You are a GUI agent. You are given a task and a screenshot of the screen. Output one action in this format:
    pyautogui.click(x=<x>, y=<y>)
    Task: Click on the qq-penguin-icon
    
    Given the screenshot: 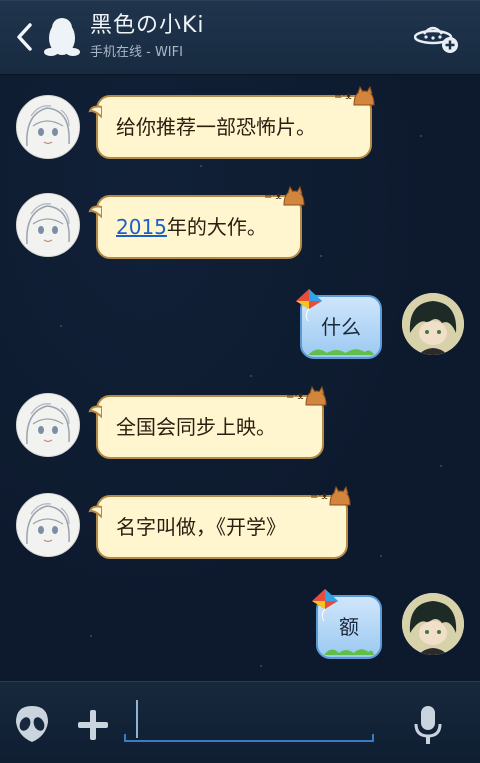 What is the action you would take?
    pyautogui.click(x=62, y=36)
    